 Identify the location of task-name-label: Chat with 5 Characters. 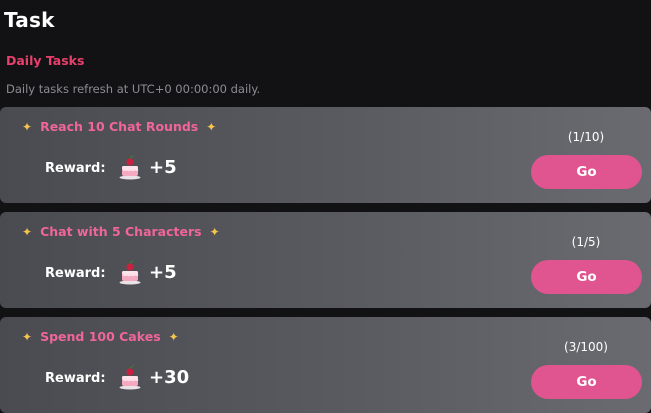
(121, 231).